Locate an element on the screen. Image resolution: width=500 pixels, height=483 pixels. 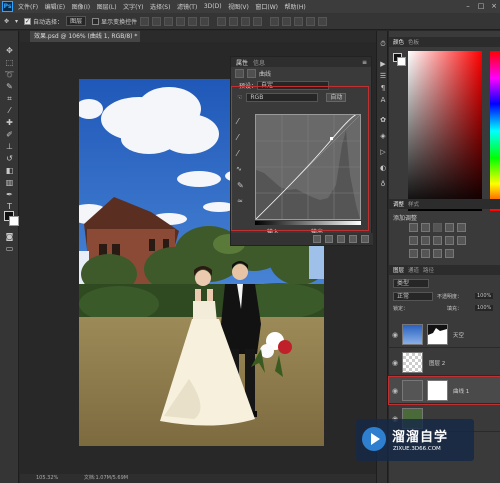
brush-tool-icon: ✐ is located at coordinates (9, 134).